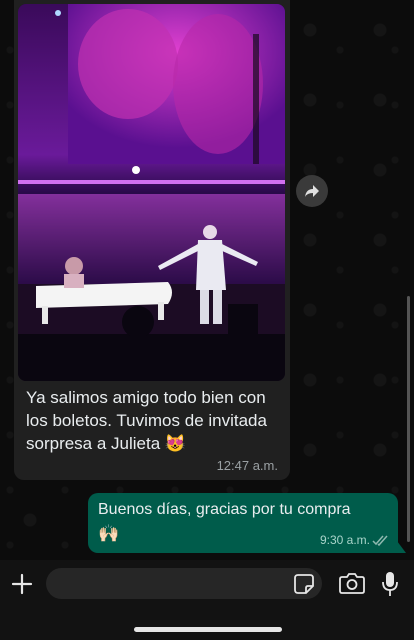  I want to click on camera-button, so click(352, 584).